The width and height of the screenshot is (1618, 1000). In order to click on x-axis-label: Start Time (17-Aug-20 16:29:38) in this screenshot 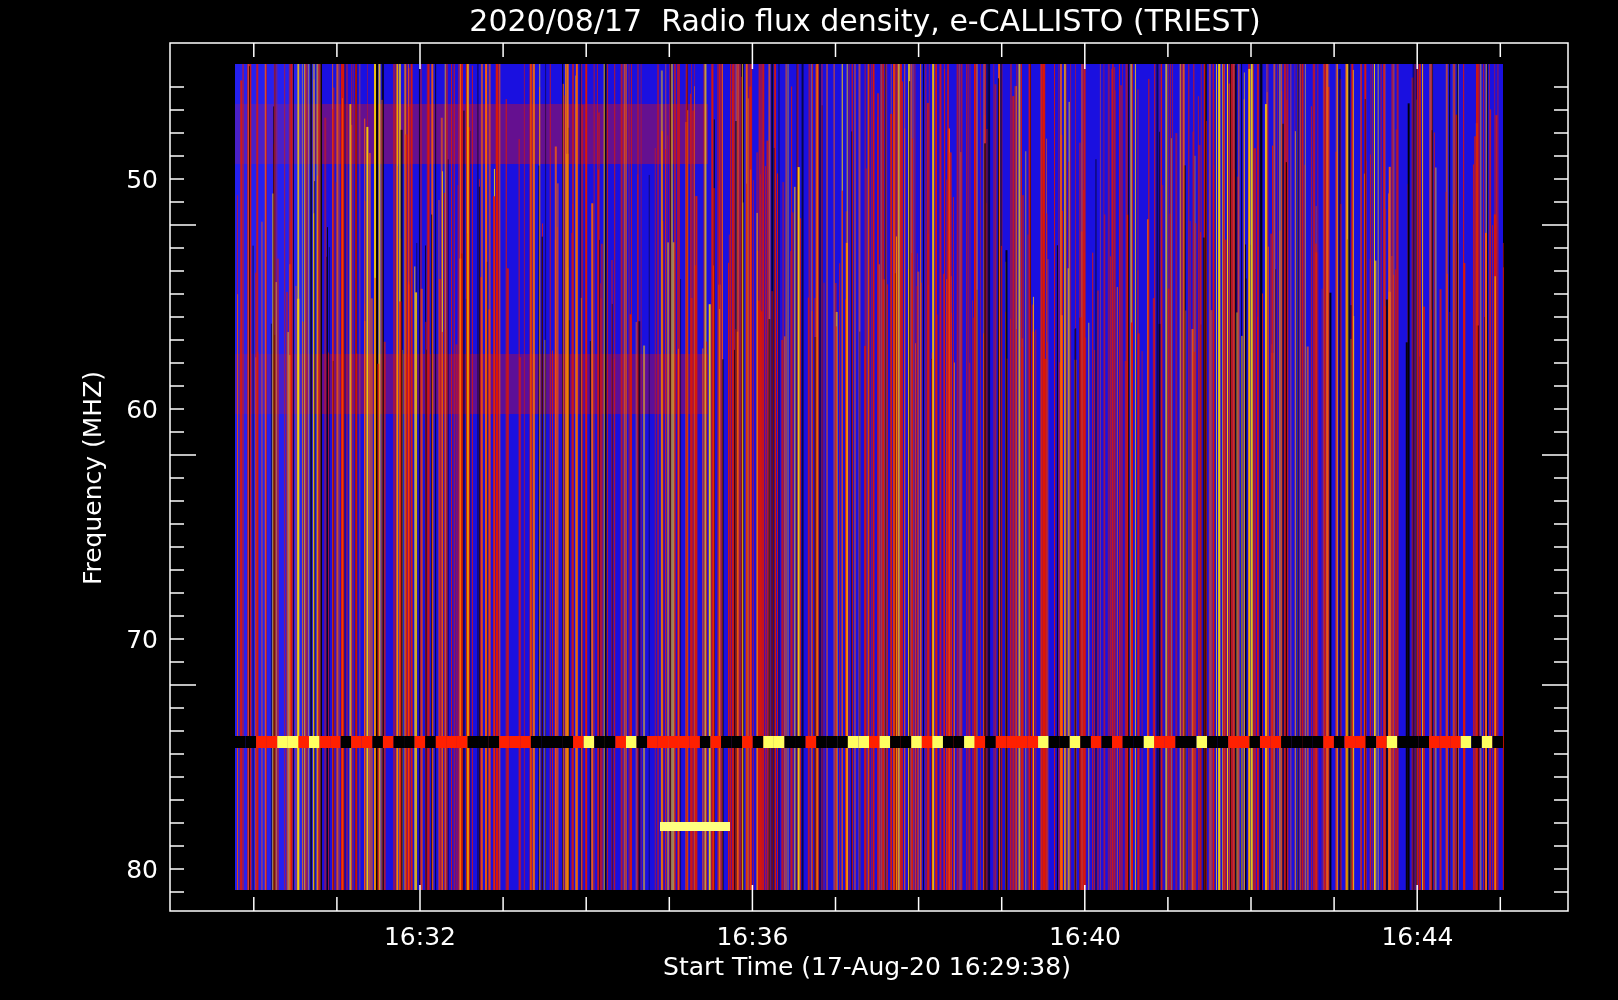, I will do `click(867, 966)`.